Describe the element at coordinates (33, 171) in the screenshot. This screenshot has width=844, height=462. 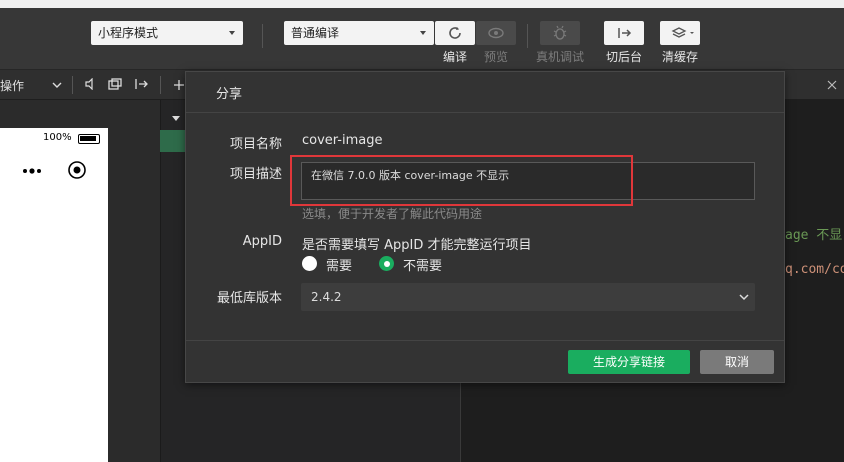
I see `more-icon` at that location.